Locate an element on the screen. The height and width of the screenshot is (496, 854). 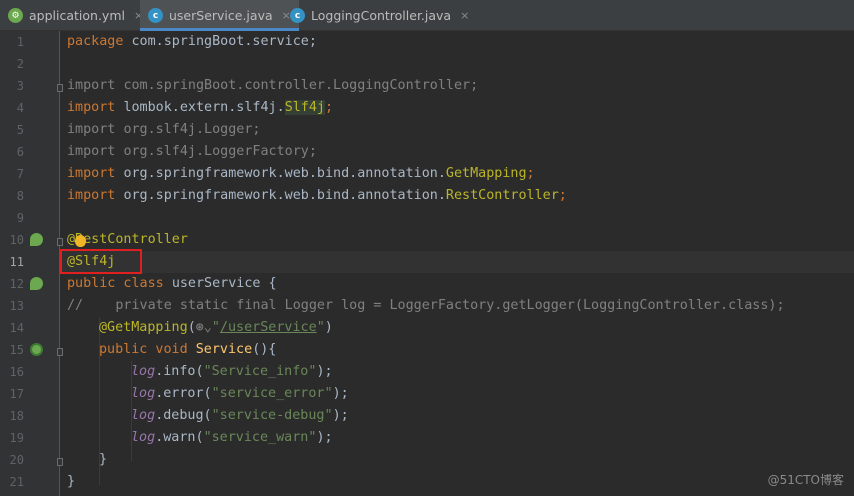
current-line-highlight is located at coordinates (457, 262).